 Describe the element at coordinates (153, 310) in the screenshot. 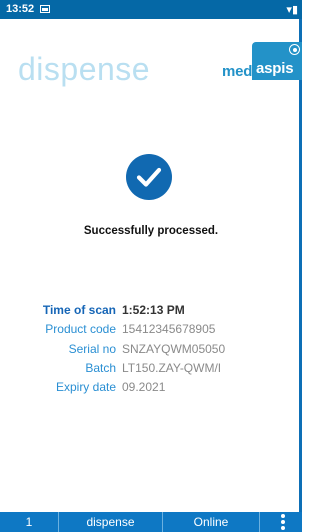

I see `time-of-scan-value: 1:52:13 PM` at that location.